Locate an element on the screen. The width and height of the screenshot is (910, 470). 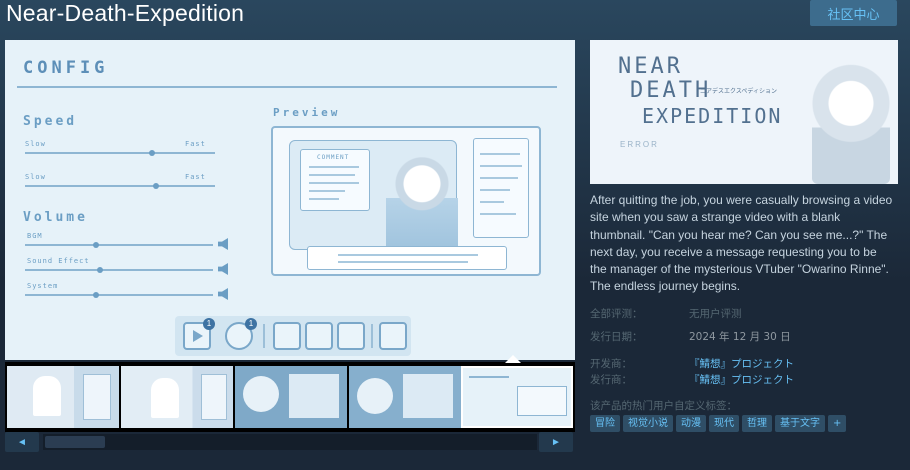
preview-heading: Preview is located at coordinates (307, 112).